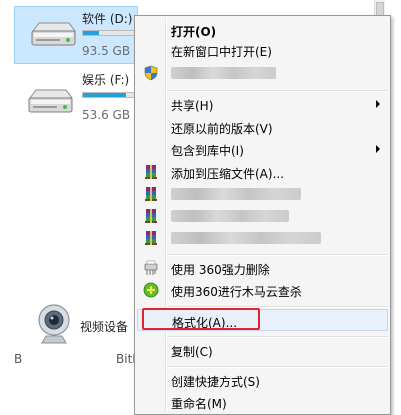 The width and height of the screenshot is (401, 415). What do you see at coordinates (236, 292) in the screenshot?
I see `menu-item-360-trojan-scan-label: 使用360进行木马云查杀` at bounding box center [236, 292].